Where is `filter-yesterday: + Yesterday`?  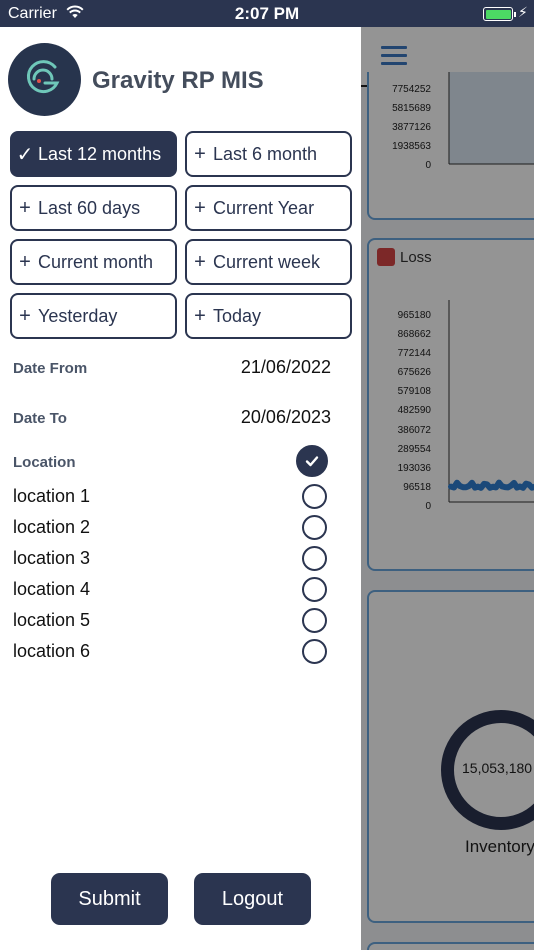 filter-yesterday: + Yesterday is located at coordinates (93, 316).